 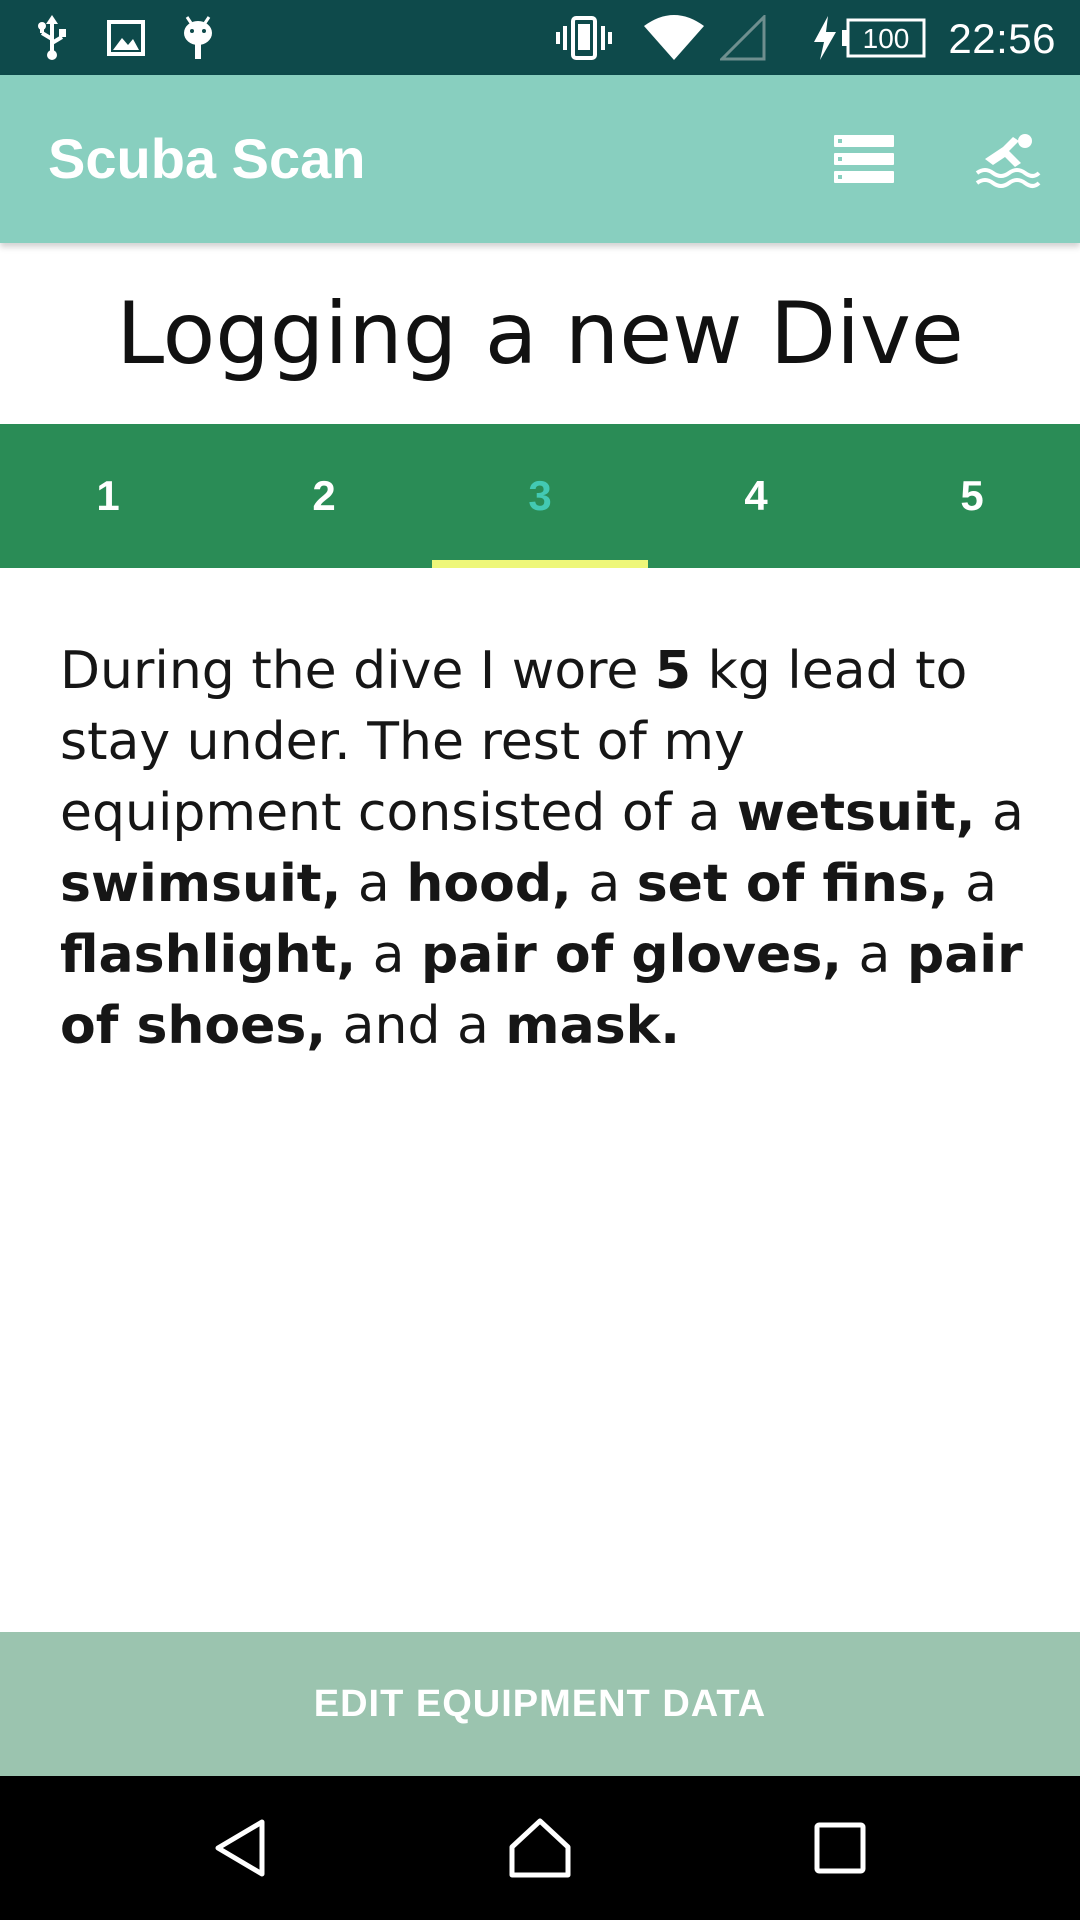 I want to click on equipment-item: pair of gloves,, so click(x=632, y=955).